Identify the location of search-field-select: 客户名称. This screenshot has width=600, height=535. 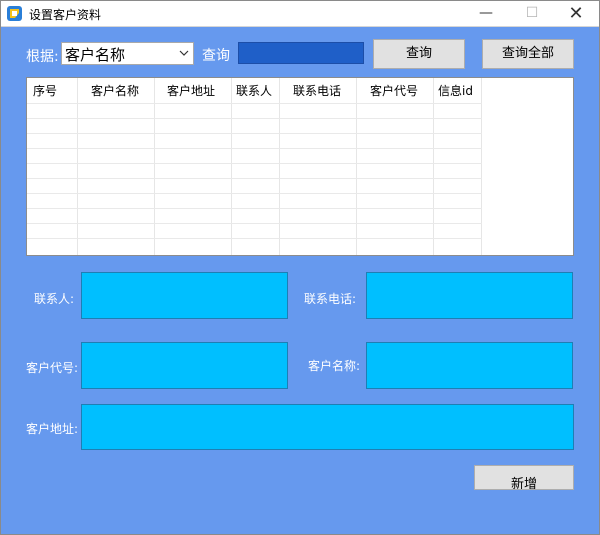
(127, 53).